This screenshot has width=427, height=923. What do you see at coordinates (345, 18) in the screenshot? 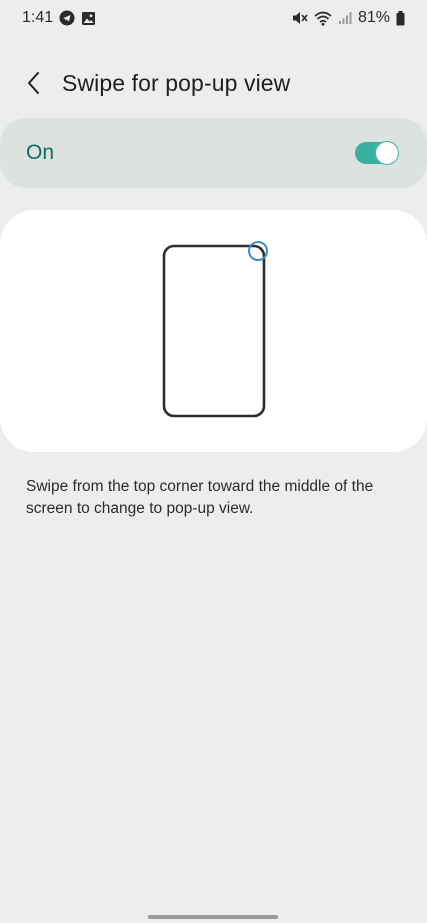
I see `signal-icon` at bounding box center [345, 18].